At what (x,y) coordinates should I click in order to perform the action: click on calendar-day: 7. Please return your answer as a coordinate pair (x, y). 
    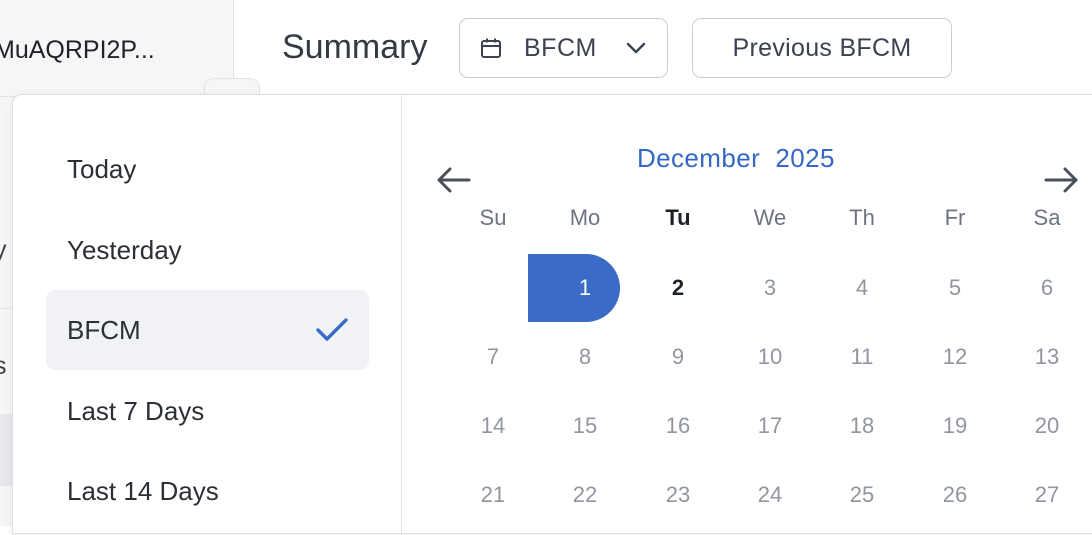
    Looking at the image, I should click on (493, 357).